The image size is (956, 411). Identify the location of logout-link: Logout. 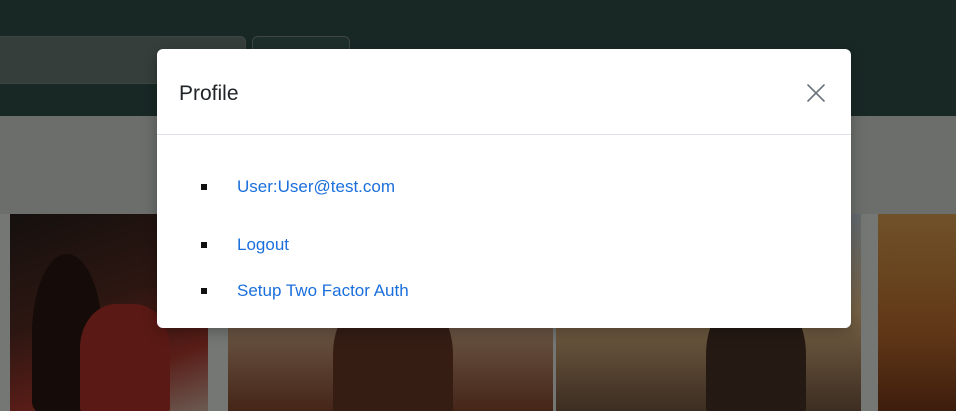
(263, 245).